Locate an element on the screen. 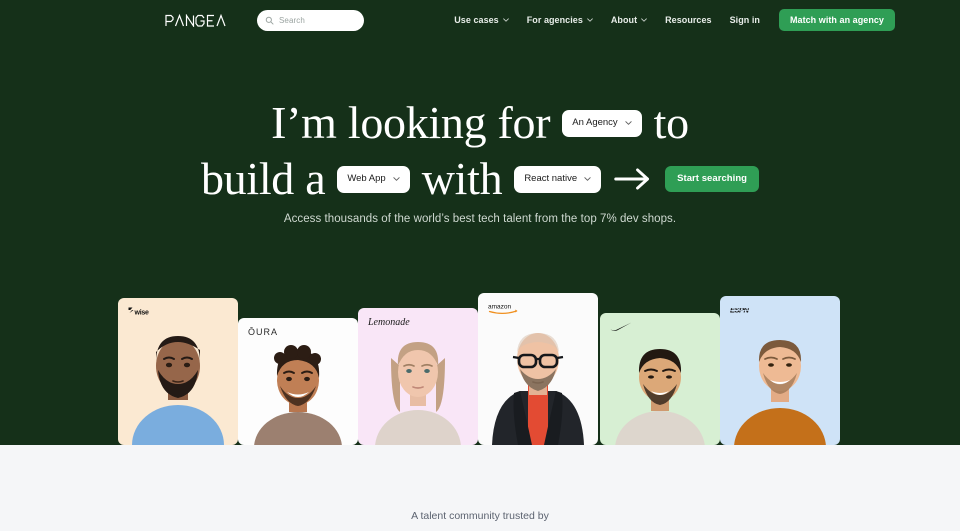 Image resolution: width=960 pixels, height=531 pixels. talent-card: ŌURA is located at coordinates (298, 381).